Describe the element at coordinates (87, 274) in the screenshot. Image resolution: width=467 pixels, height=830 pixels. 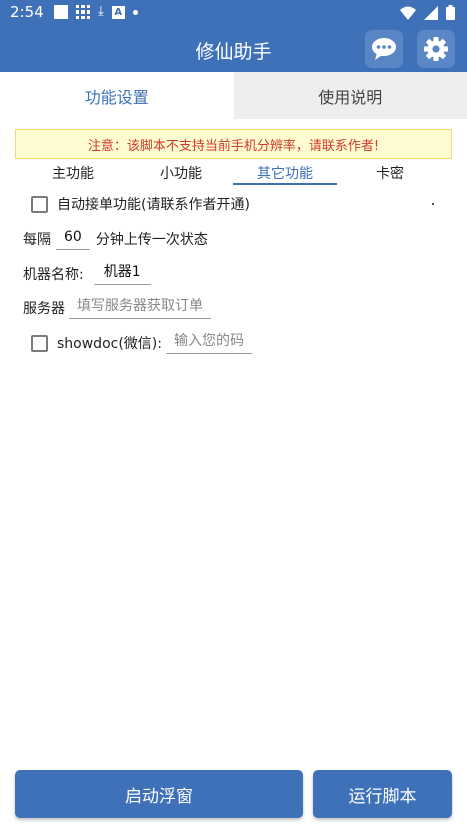
I see `machine-name-row: 机器名称: 机器1` at that location.